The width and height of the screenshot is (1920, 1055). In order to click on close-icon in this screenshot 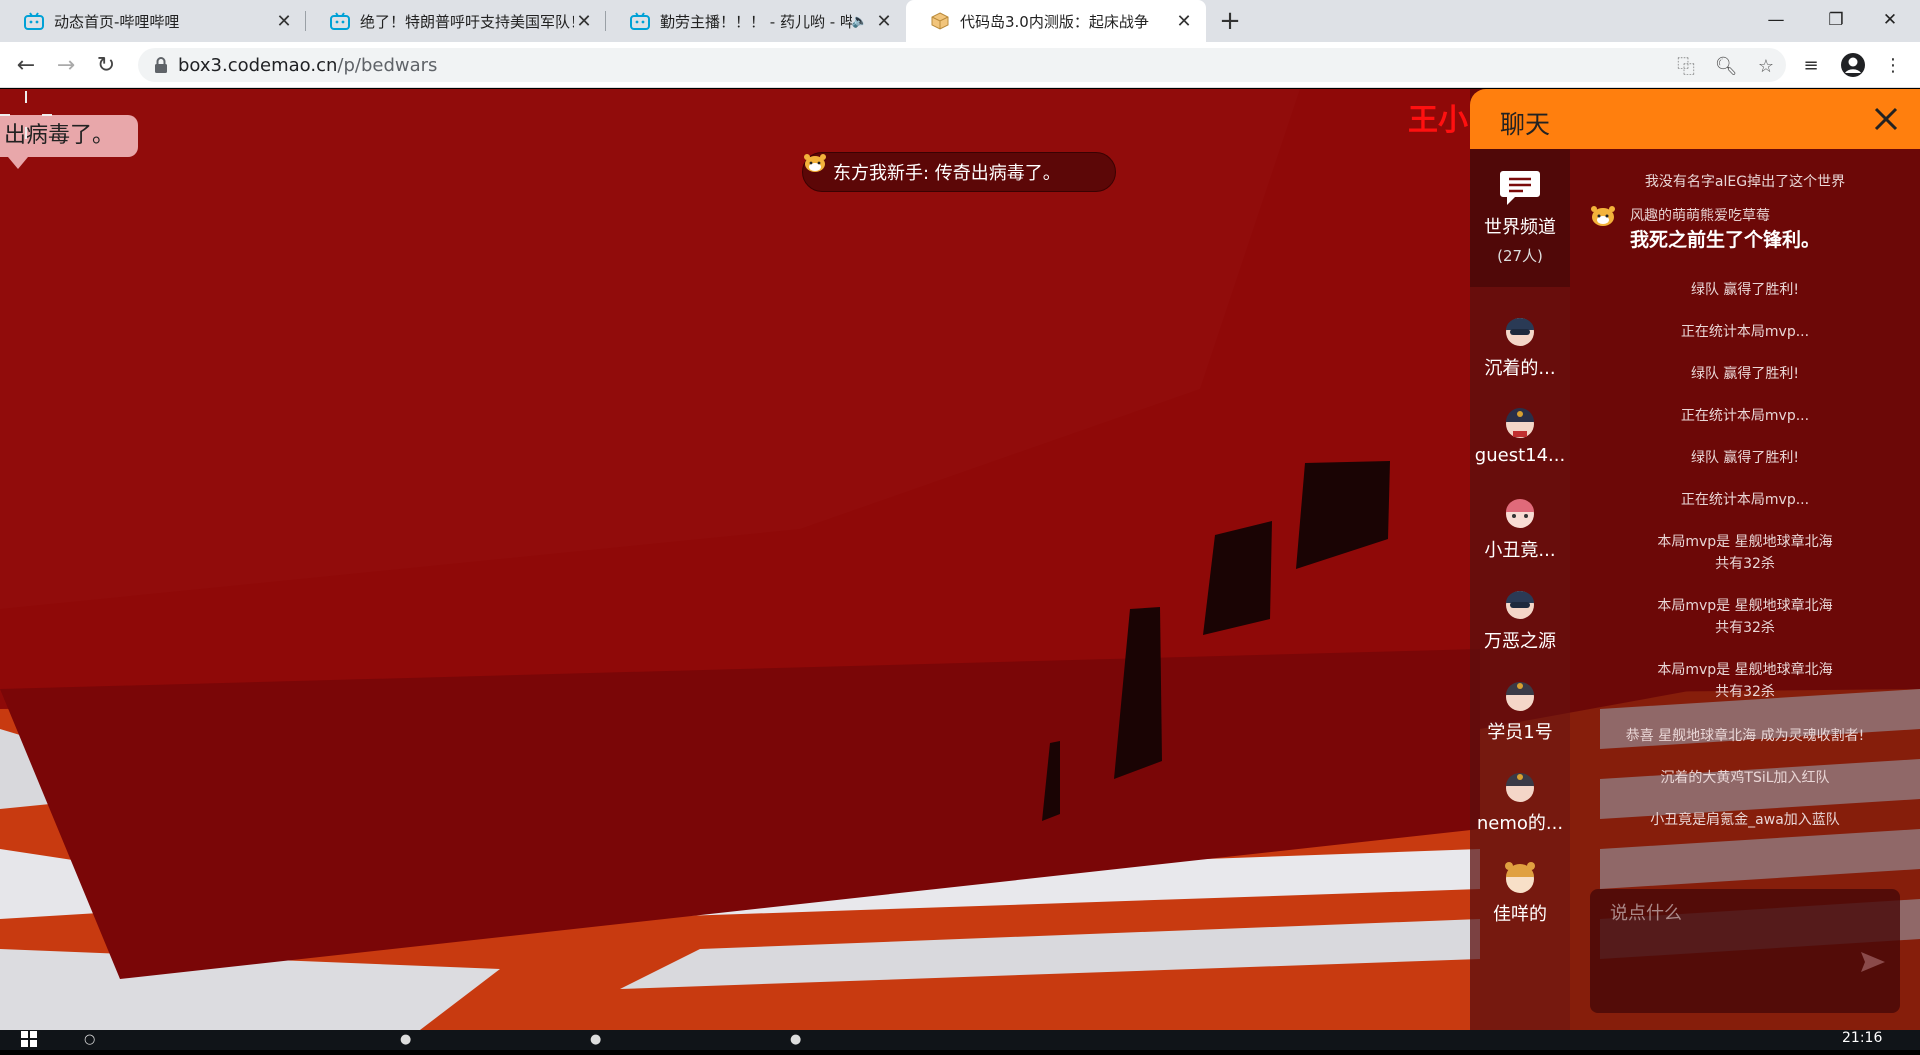, I will do `click(1886, 119)`.